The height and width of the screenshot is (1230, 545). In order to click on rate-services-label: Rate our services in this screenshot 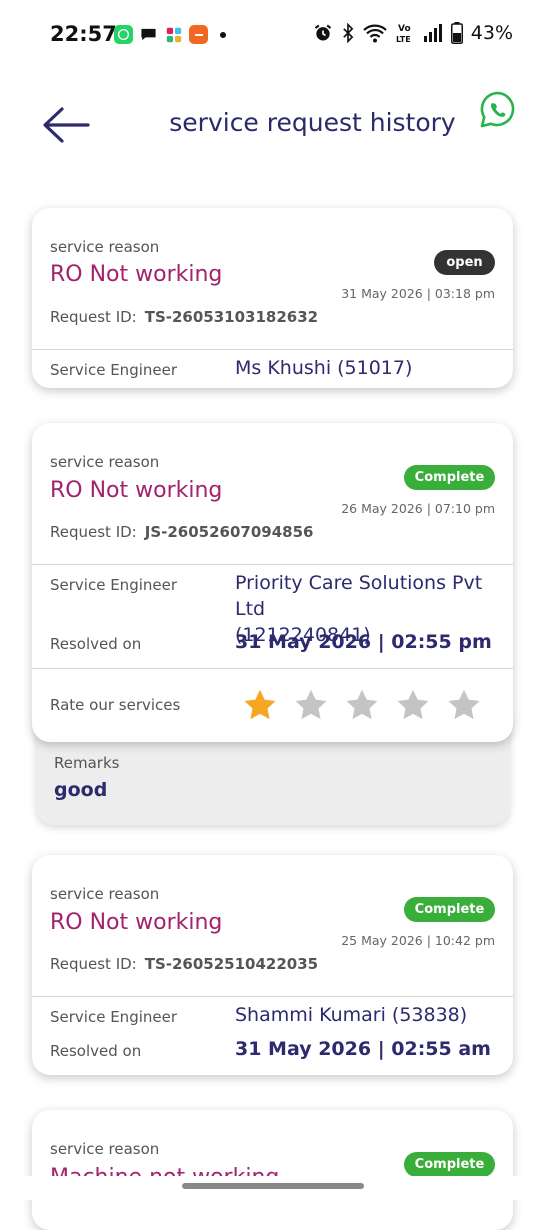, I will do `click(115, 705)`.